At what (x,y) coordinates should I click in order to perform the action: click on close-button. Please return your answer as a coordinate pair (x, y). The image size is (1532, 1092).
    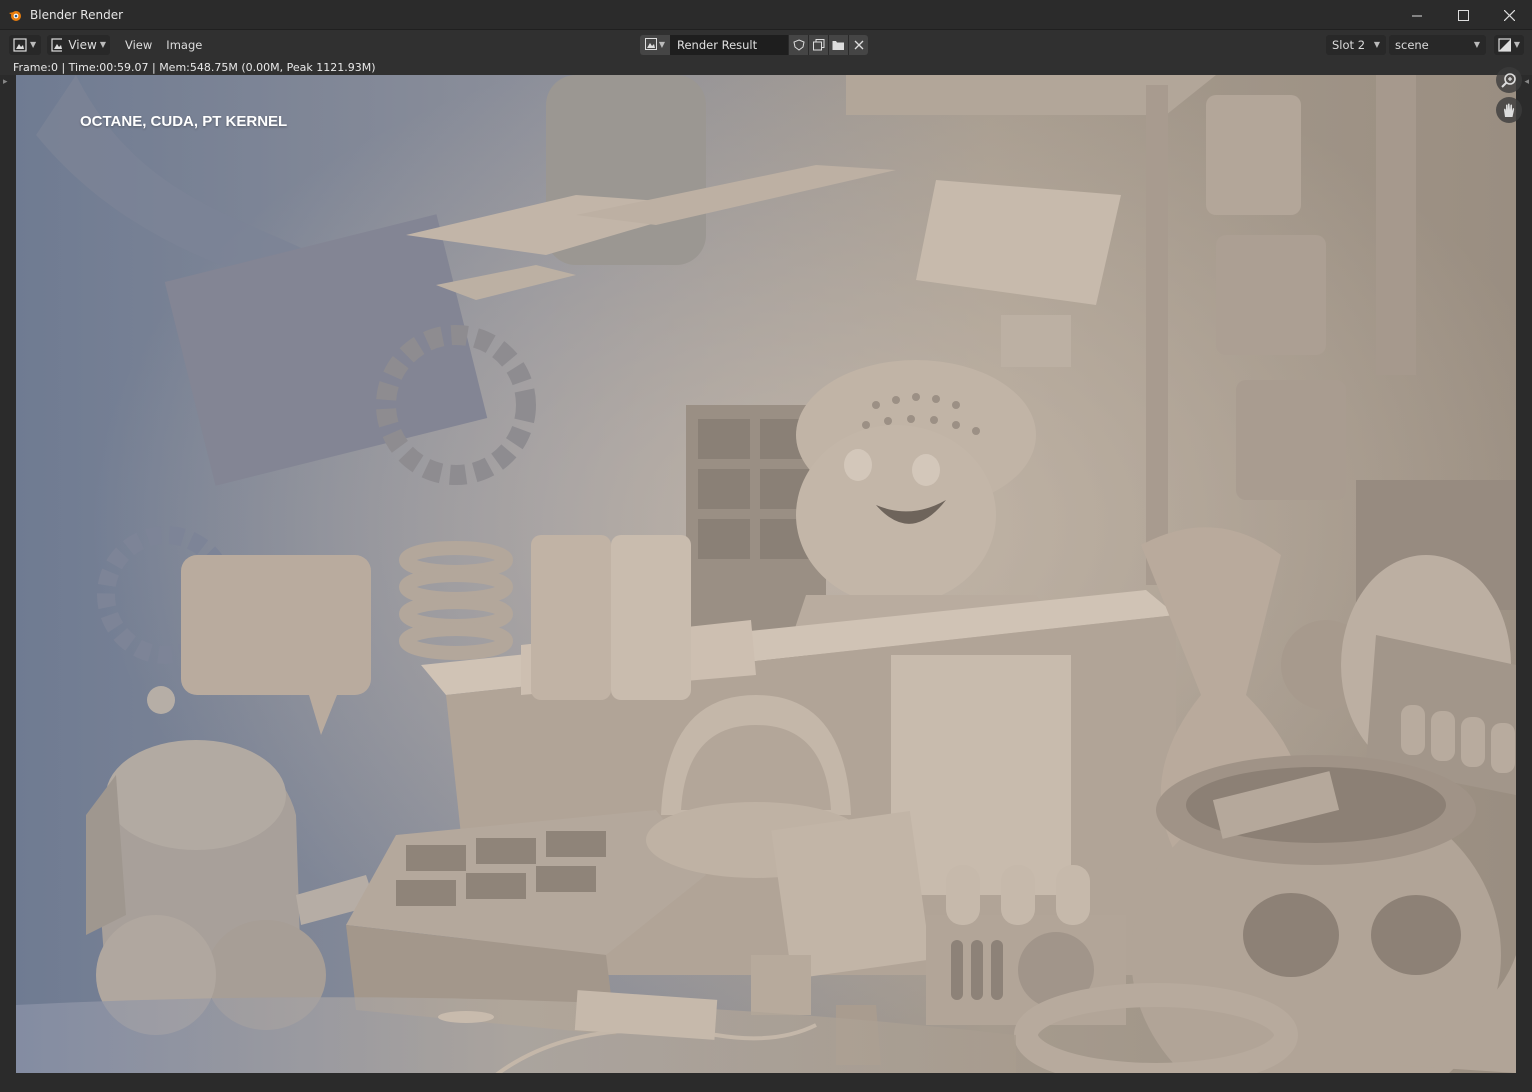
    Looking at the image, I should click on (1509, 15).